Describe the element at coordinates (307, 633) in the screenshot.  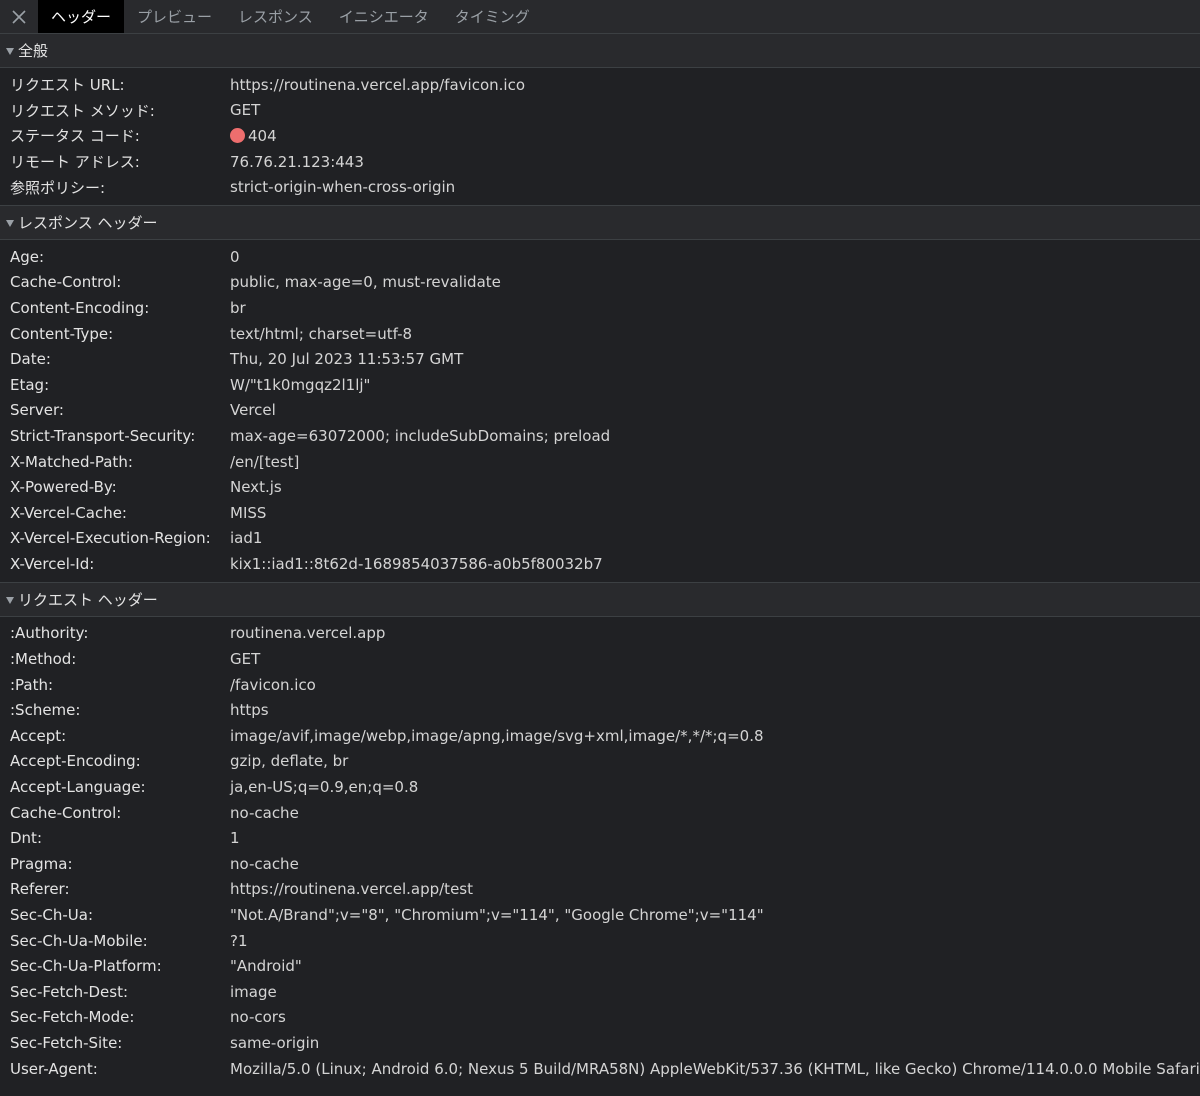
I see `header-value: routinena.vercel.app` at that location.